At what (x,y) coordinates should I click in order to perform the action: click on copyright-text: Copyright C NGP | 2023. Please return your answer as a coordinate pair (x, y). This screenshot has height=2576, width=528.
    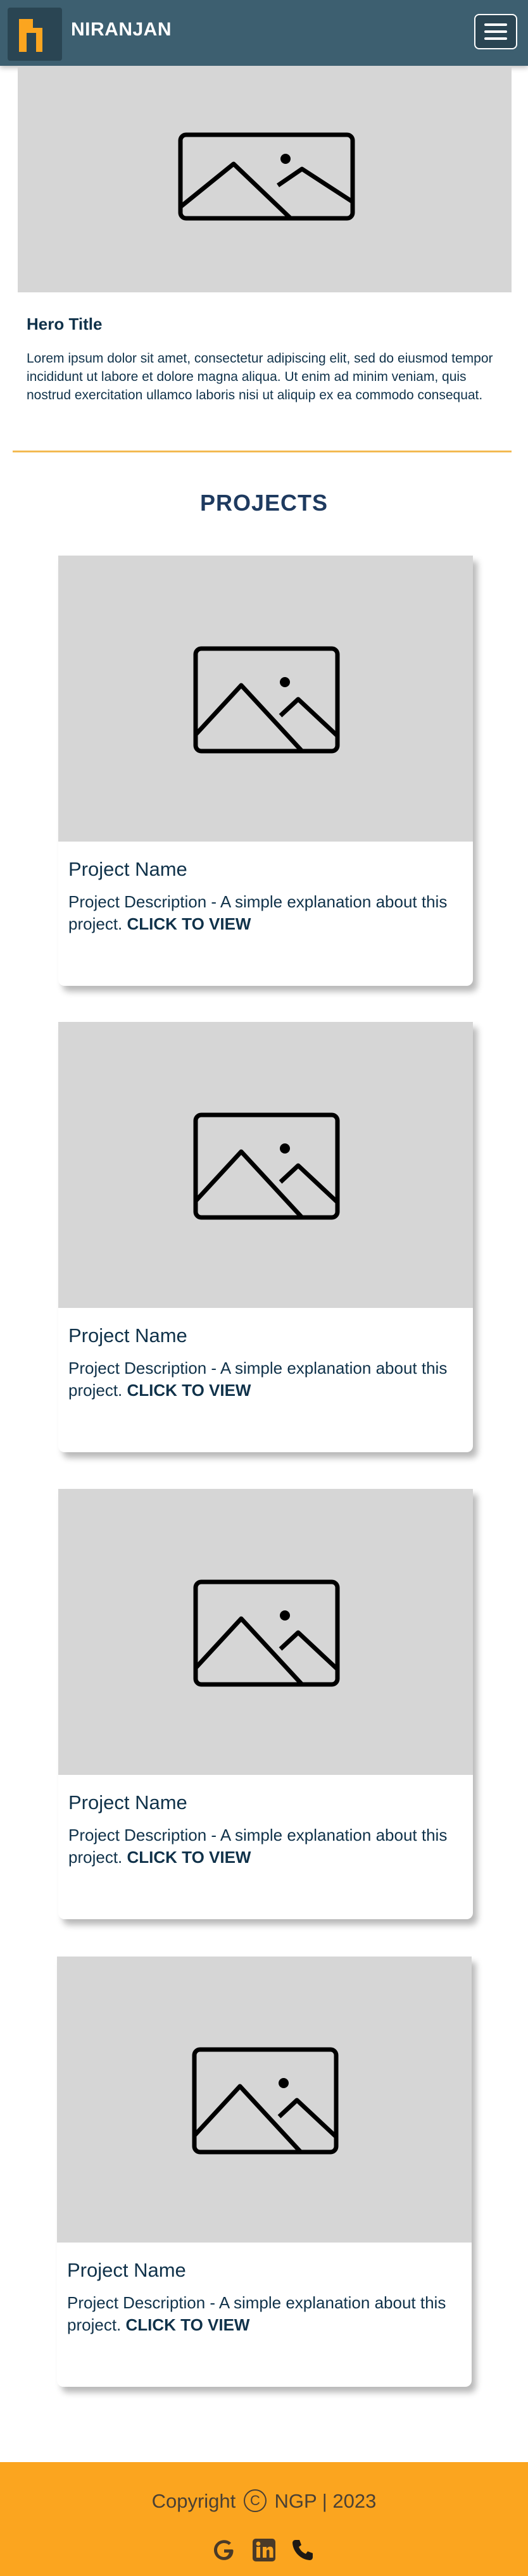
    Looking at the image, I should click on (264, 2501).